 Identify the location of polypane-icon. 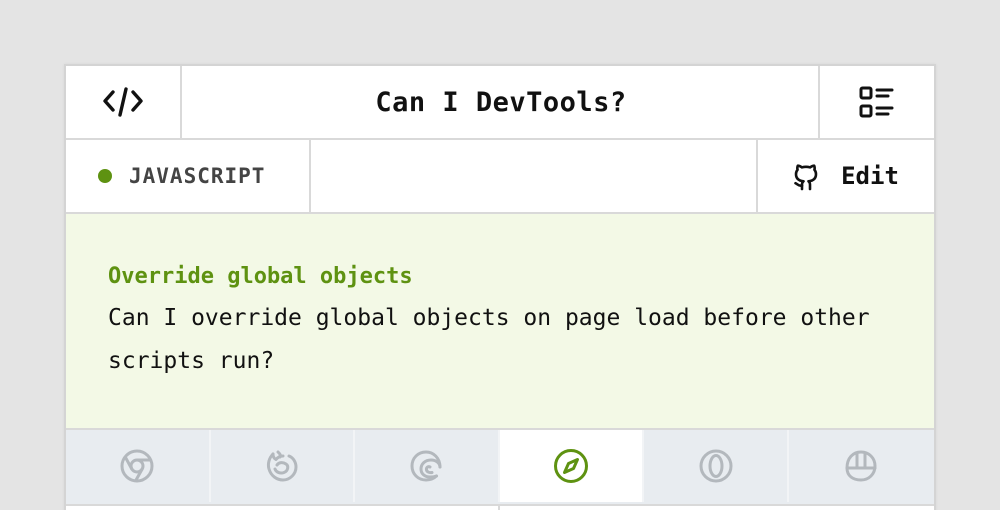
(861, 466).